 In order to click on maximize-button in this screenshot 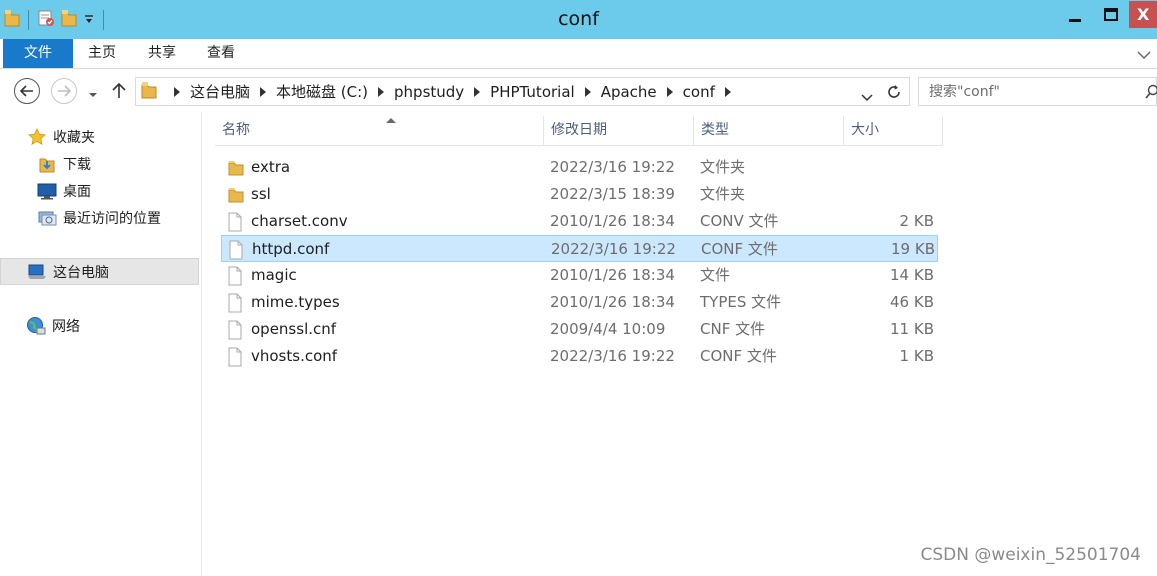, I will do `click(1111, 14)`.